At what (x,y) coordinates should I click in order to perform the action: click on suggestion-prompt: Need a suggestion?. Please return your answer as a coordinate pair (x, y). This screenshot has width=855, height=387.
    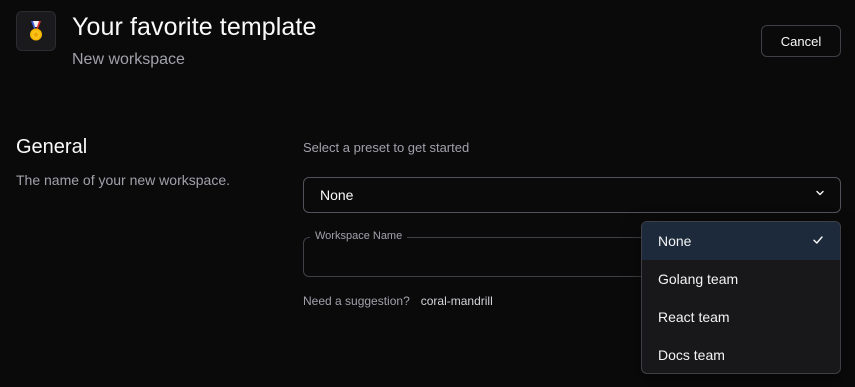
    Looking at the image, I should click on (356, 301).